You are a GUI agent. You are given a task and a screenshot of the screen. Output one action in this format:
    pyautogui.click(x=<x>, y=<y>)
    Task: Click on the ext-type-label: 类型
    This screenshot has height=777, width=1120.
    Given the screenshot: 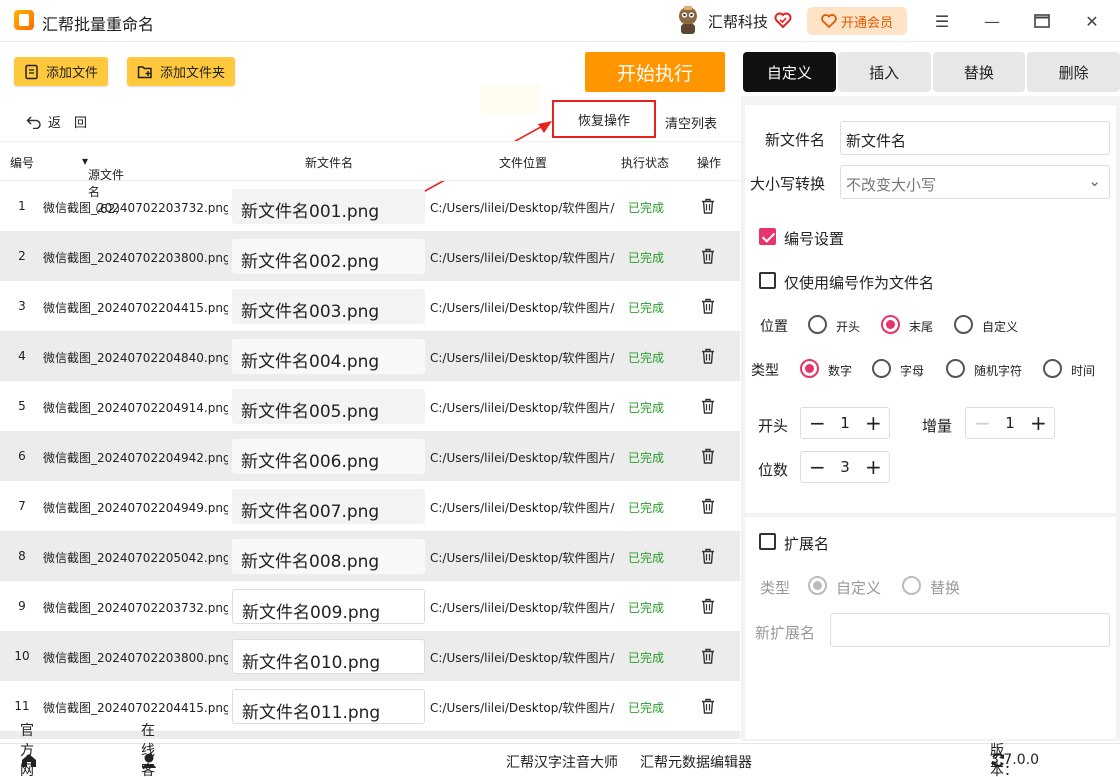 What is the action you would take?
    pyautogui.click(x=775, y=588)
    